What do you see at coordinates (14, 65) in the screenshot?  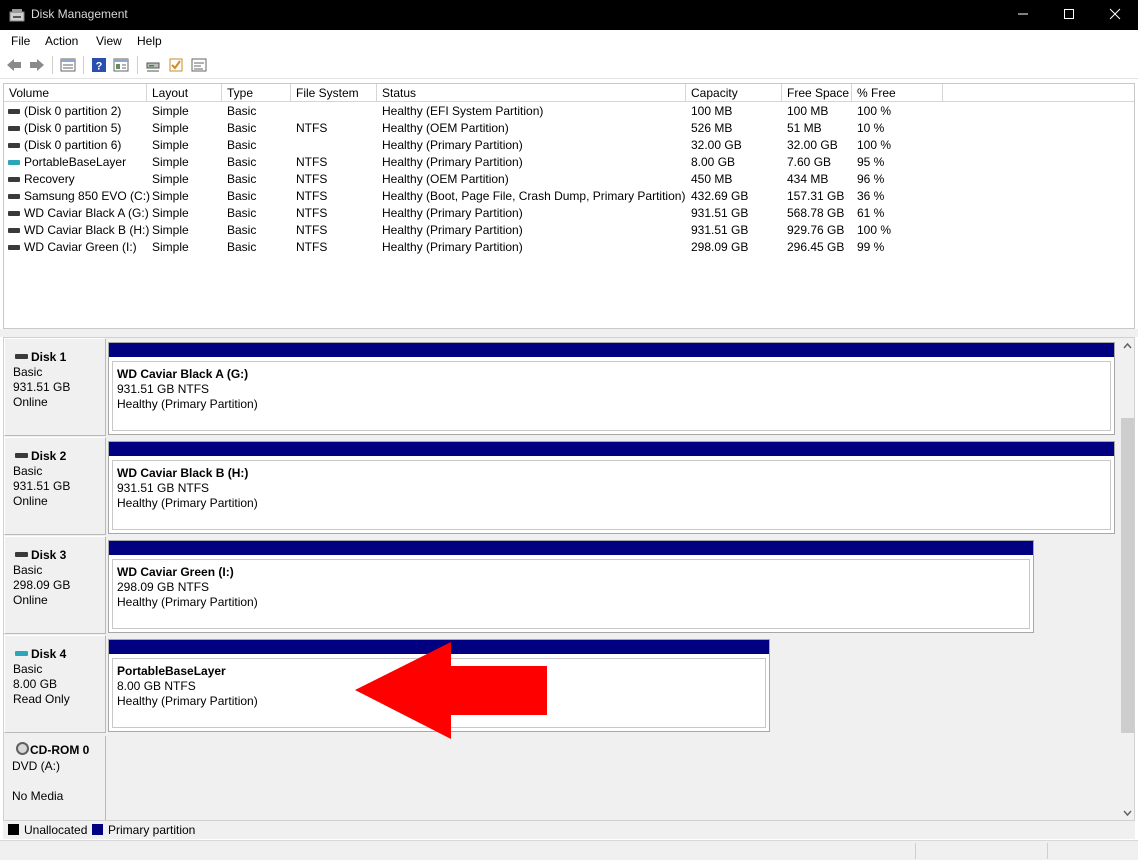 I see `back-icon` at bounding box center [14, 65].